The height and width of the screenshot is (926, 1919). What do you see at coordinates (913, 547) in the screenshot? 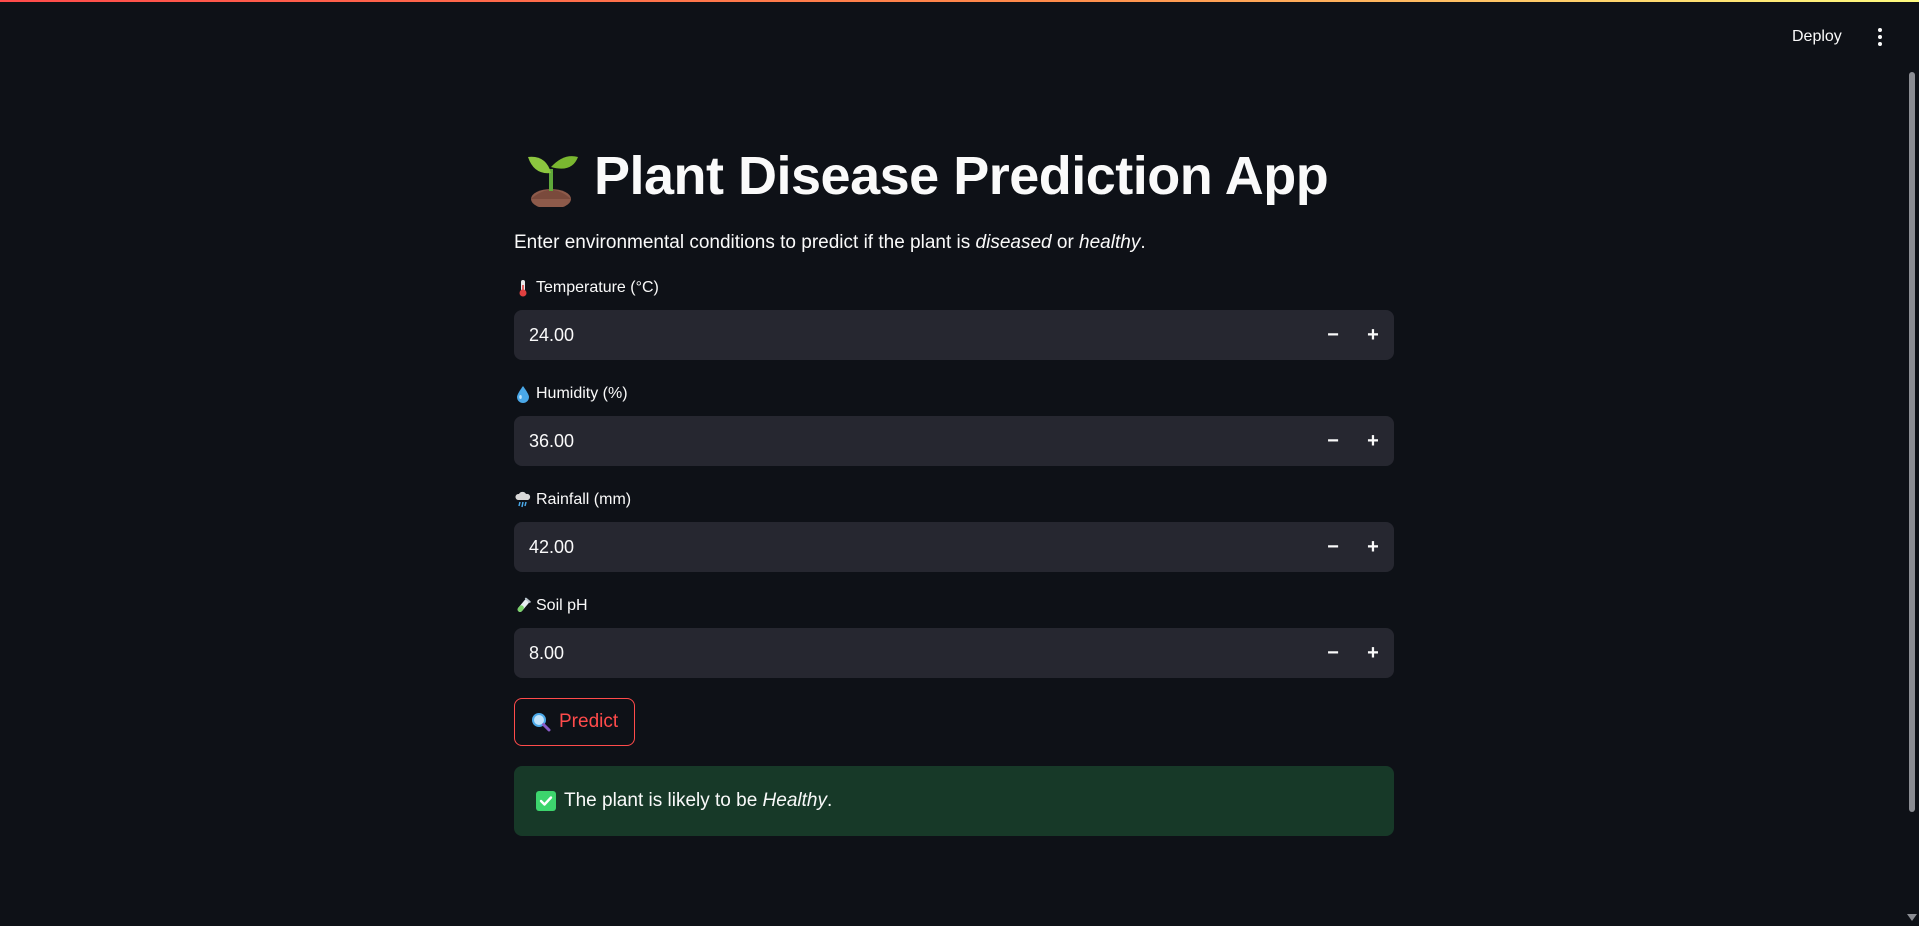
I see `rainfall-input` at bounding box center [913, 547].